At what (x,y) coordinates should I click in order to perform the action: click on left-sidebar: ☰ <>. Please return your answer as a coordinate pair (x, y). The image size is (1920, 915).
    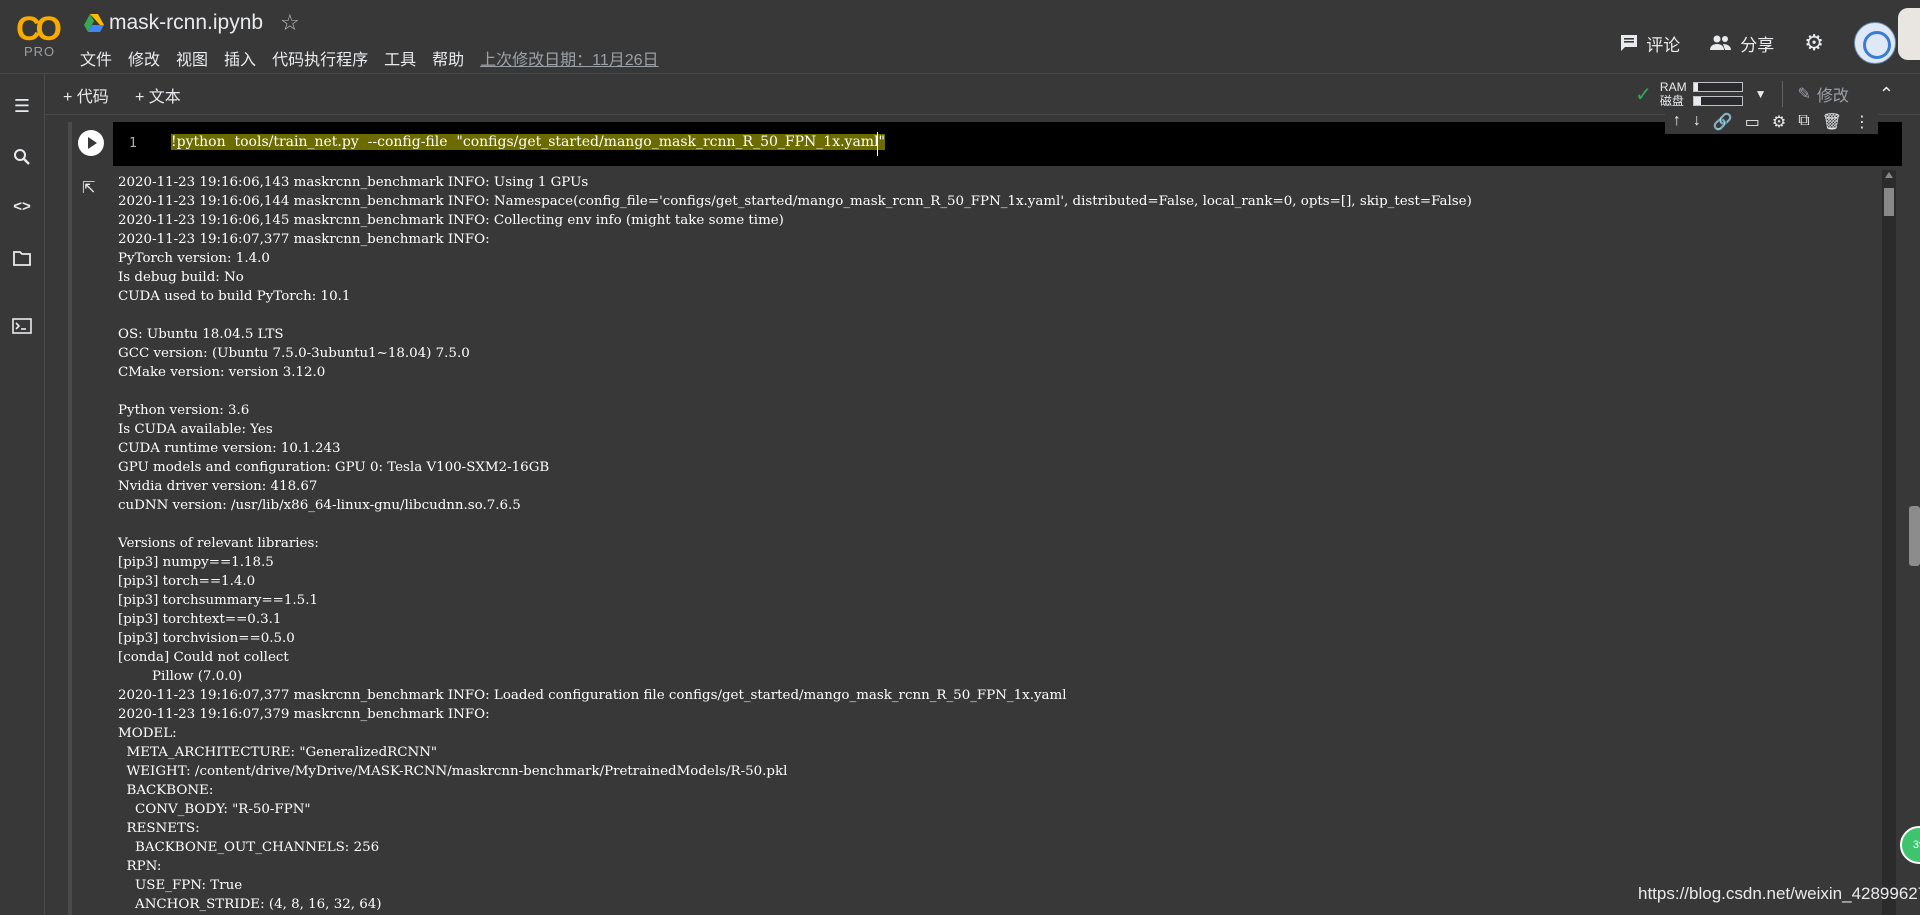
    Looking at the image, I should click on (22, 494).